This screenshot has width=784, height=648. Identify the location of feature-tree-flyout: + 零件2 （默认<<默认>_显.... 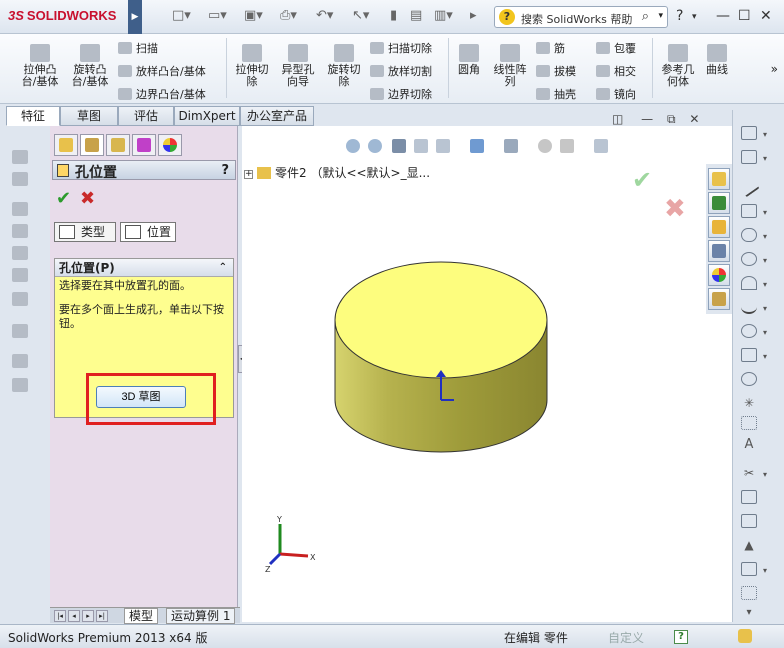
(337, 172).